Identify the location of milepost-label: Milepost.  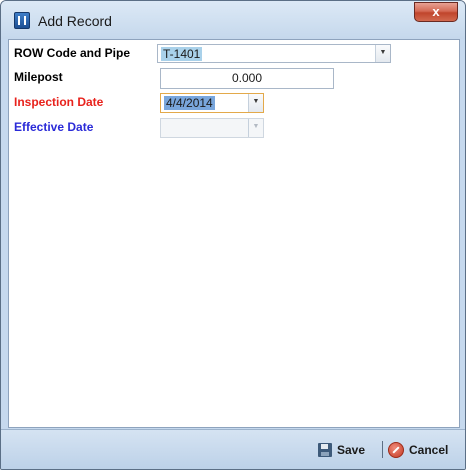
(38, 77).